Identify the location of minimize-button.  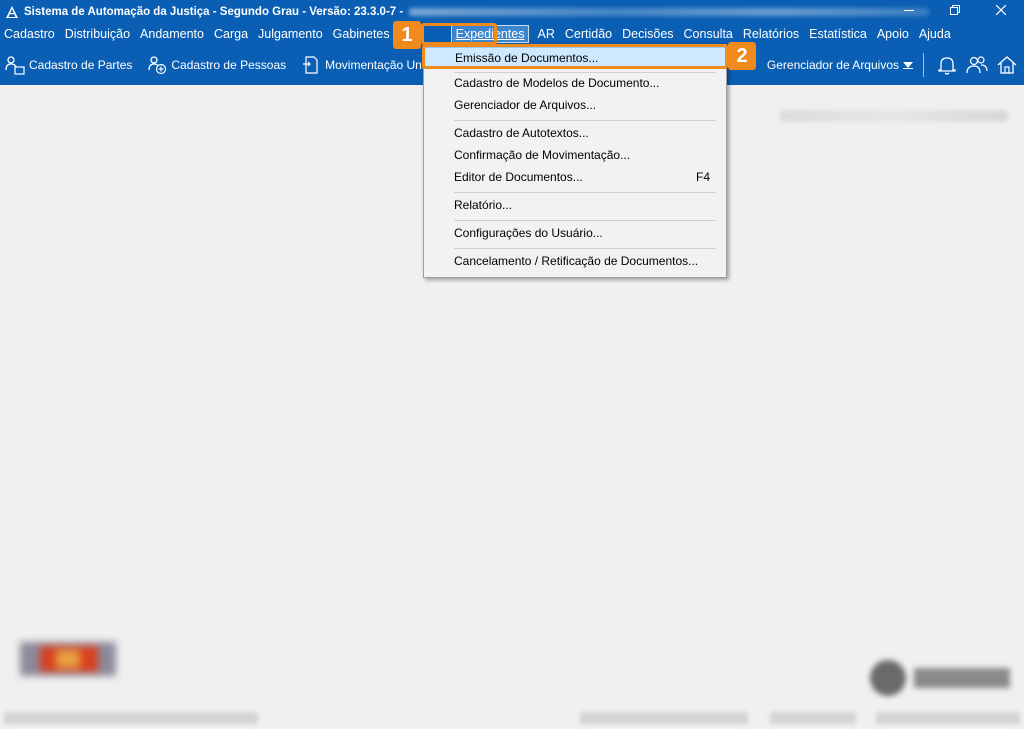
(909, 10).